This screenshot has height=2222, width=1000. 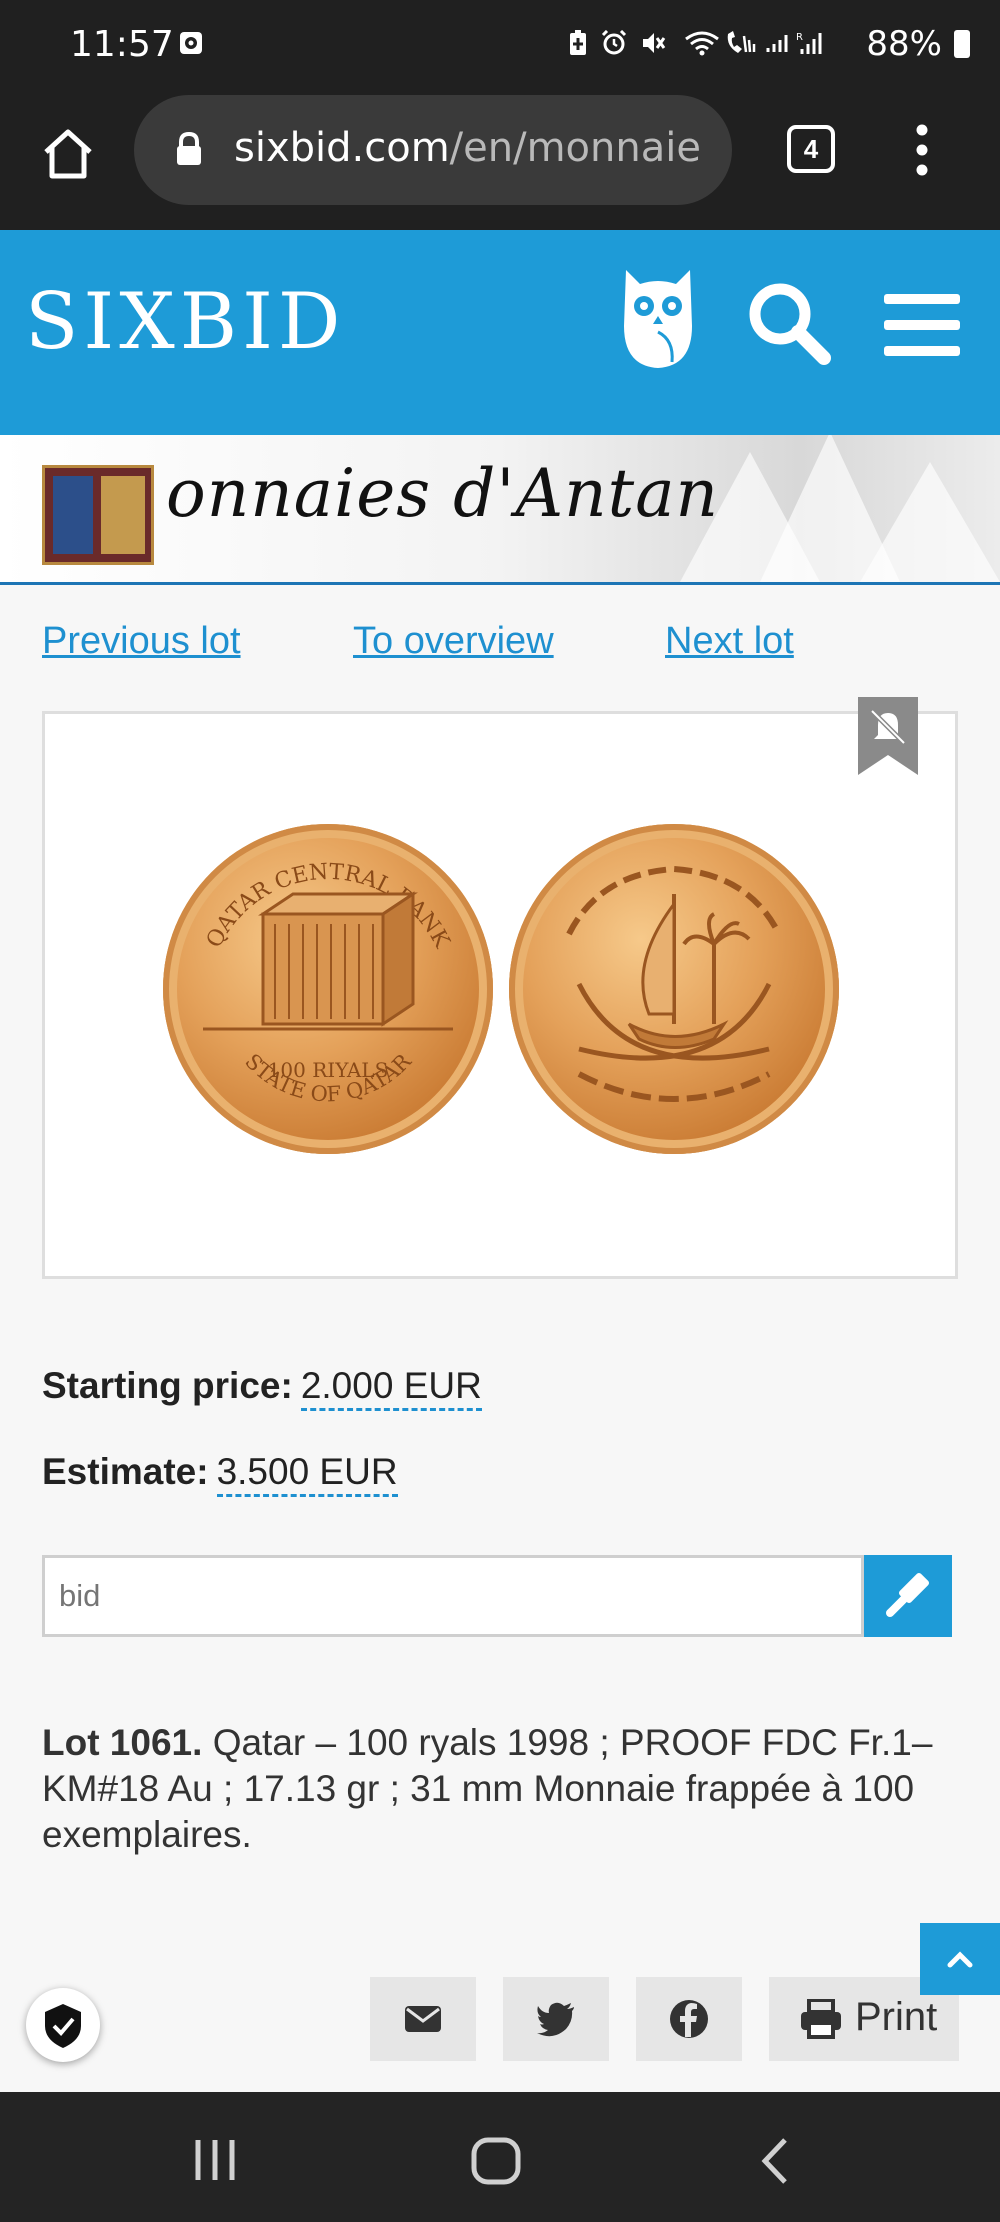 I want to click on next-lot-link: Next lot, so click(x=729, y=641).